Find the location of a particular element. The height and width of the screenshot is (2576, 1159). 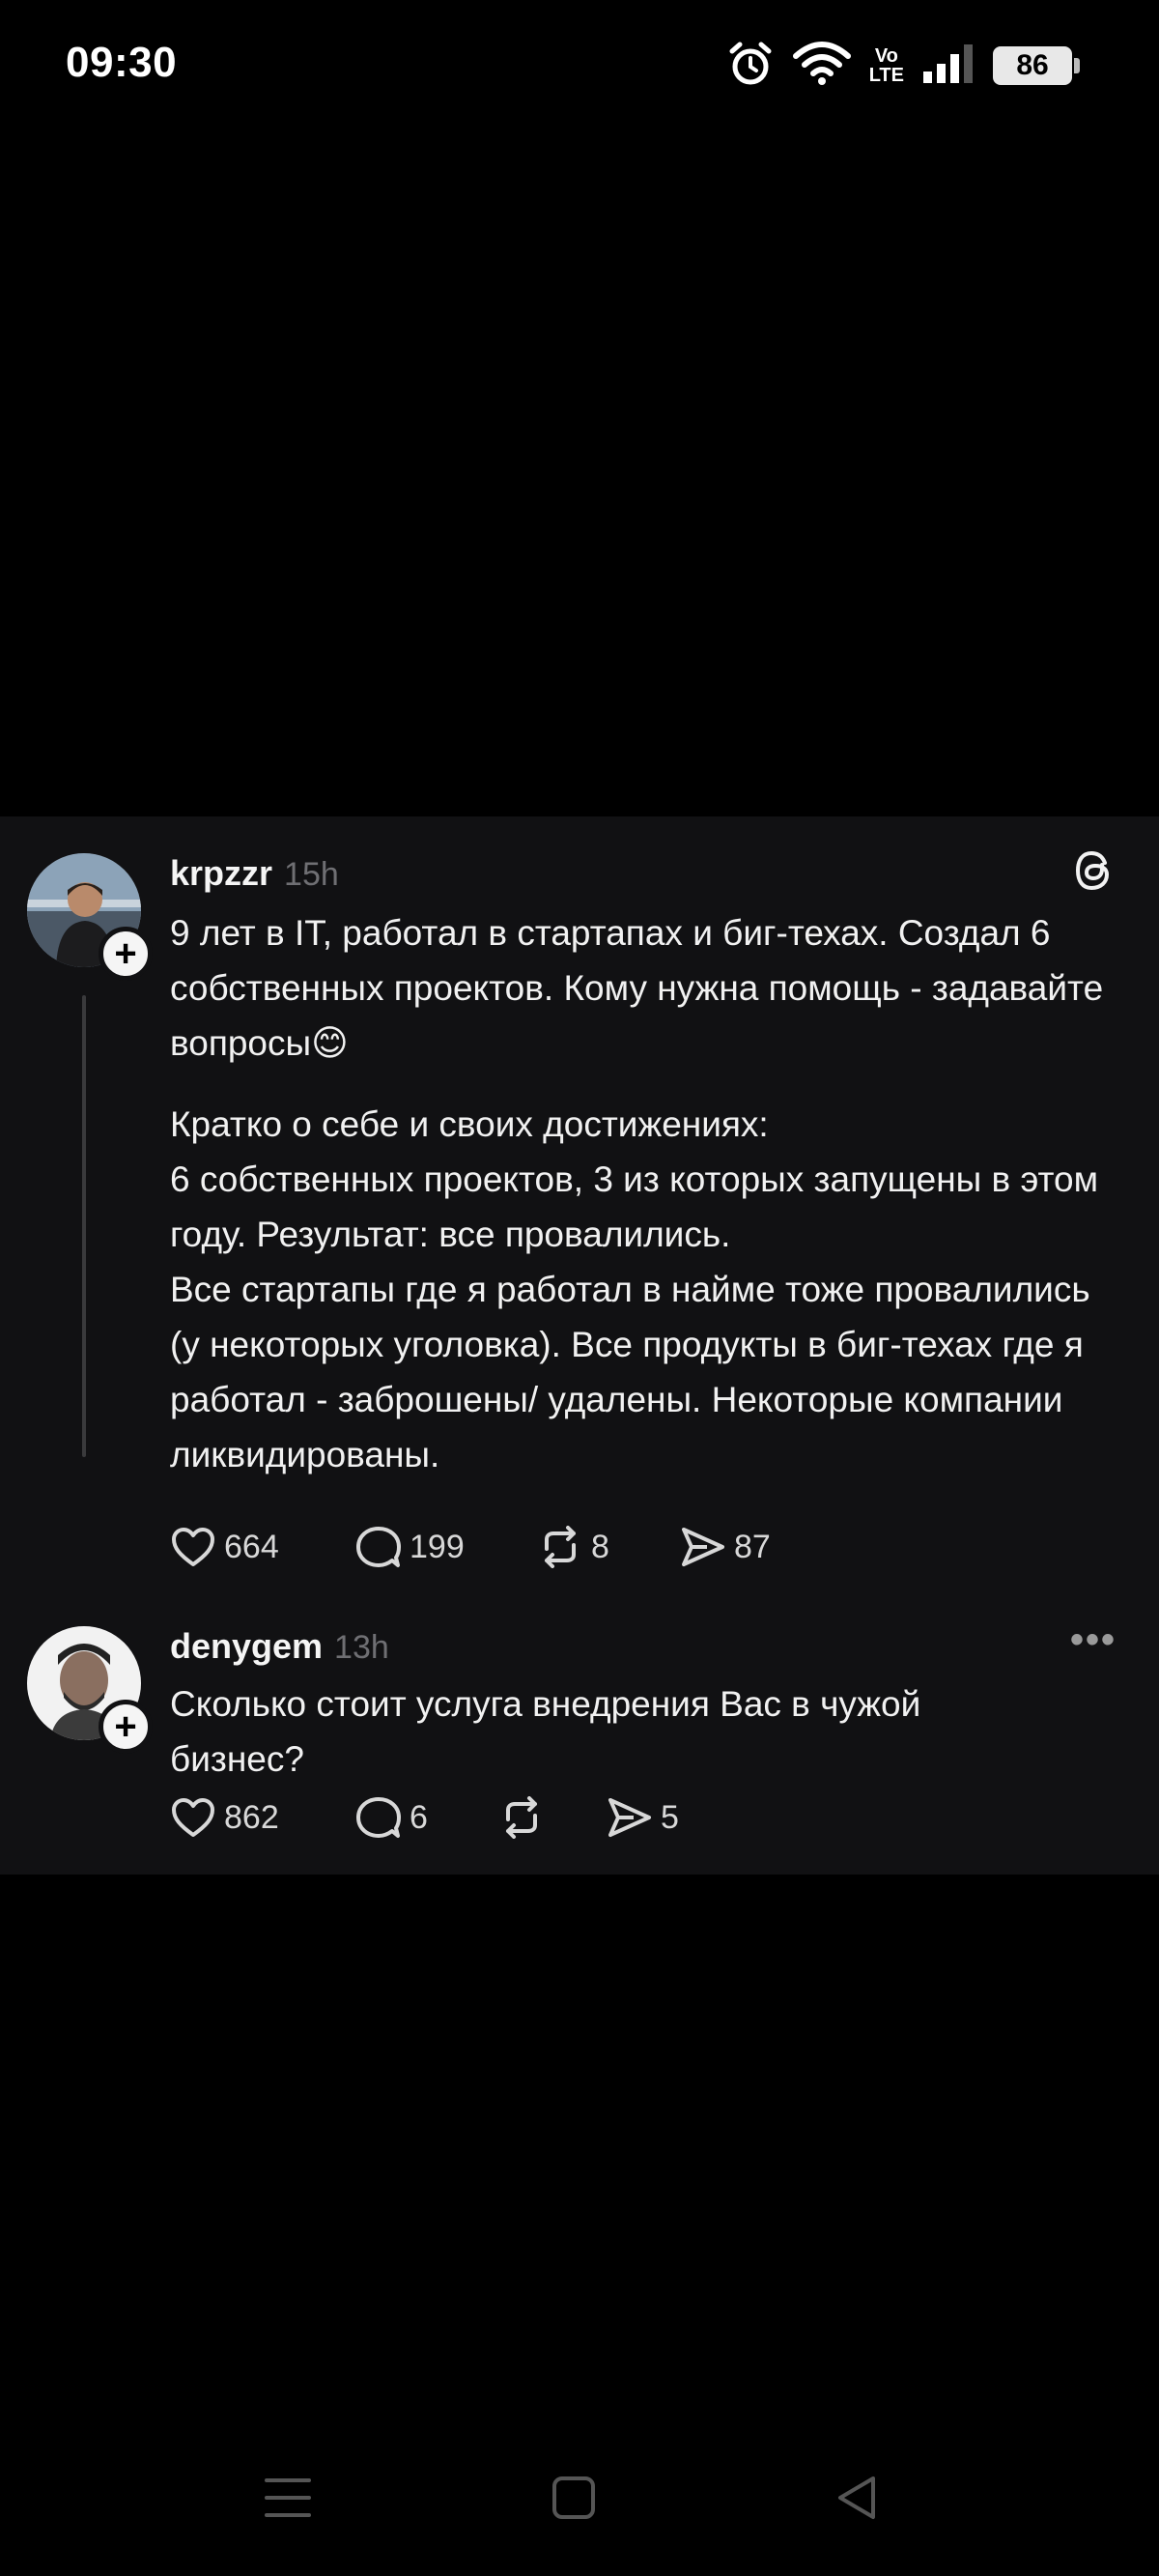

share-button: 5 is located at coordinates (643, 1818).